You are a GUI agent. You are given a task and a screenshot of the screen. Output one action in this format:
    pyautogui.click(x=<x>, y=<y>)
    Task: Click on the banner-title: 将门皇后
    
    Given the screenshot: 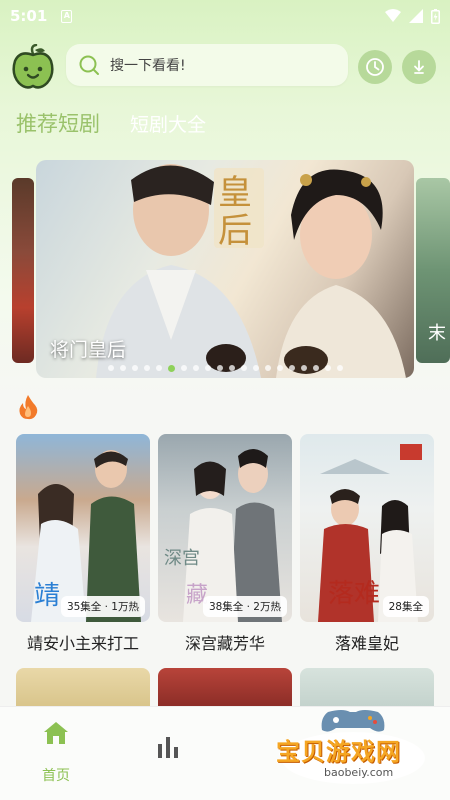 What is the action you would take?
    pyautogui.click(x=88, y=350)
    